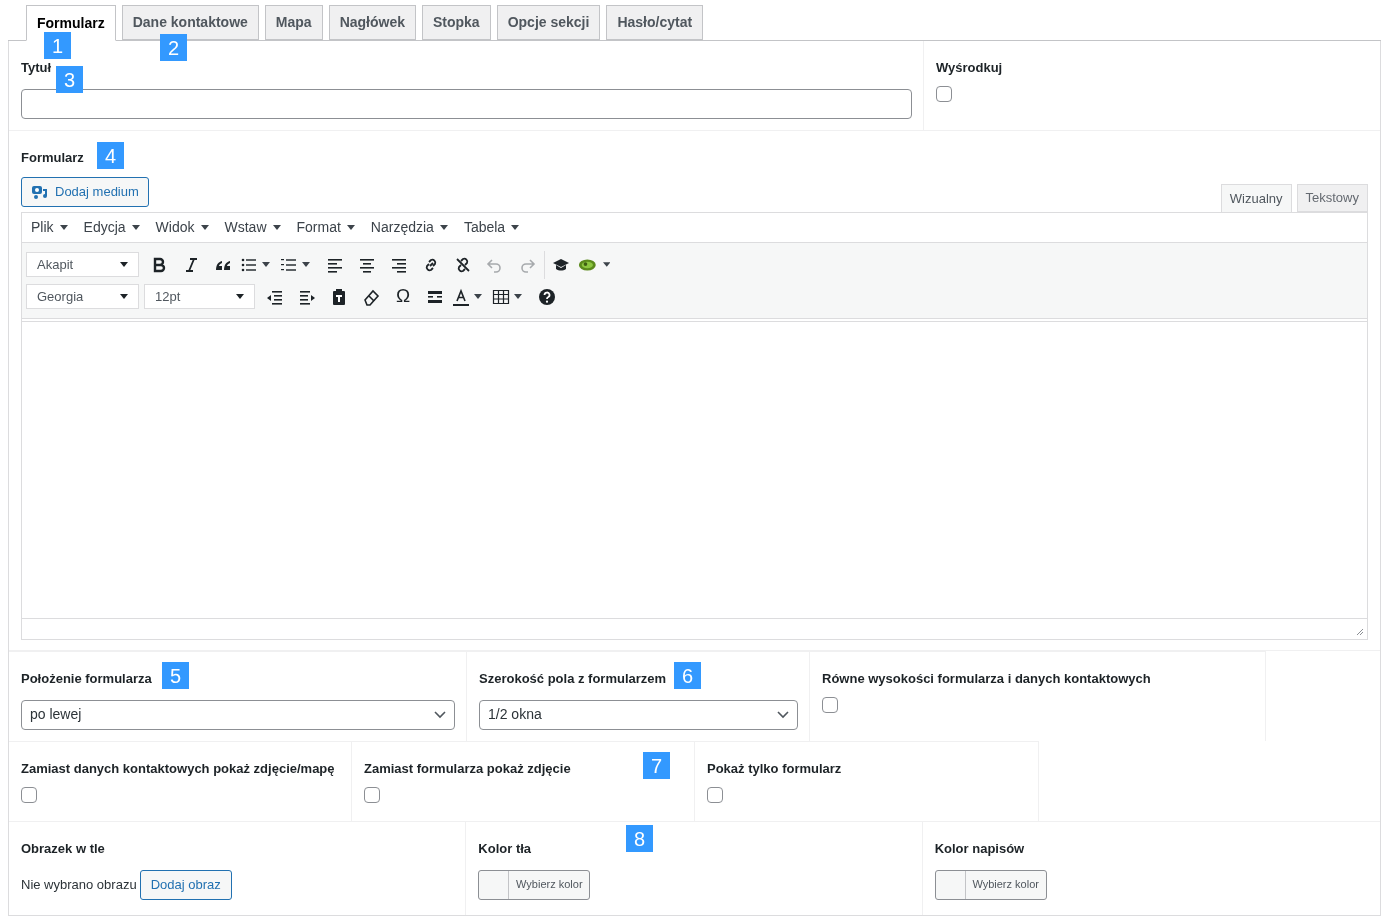  What do you see at coordinates (57, 45) in the screenshot?
I see `annotation-badge: 1` at bounding box center [57, 45].